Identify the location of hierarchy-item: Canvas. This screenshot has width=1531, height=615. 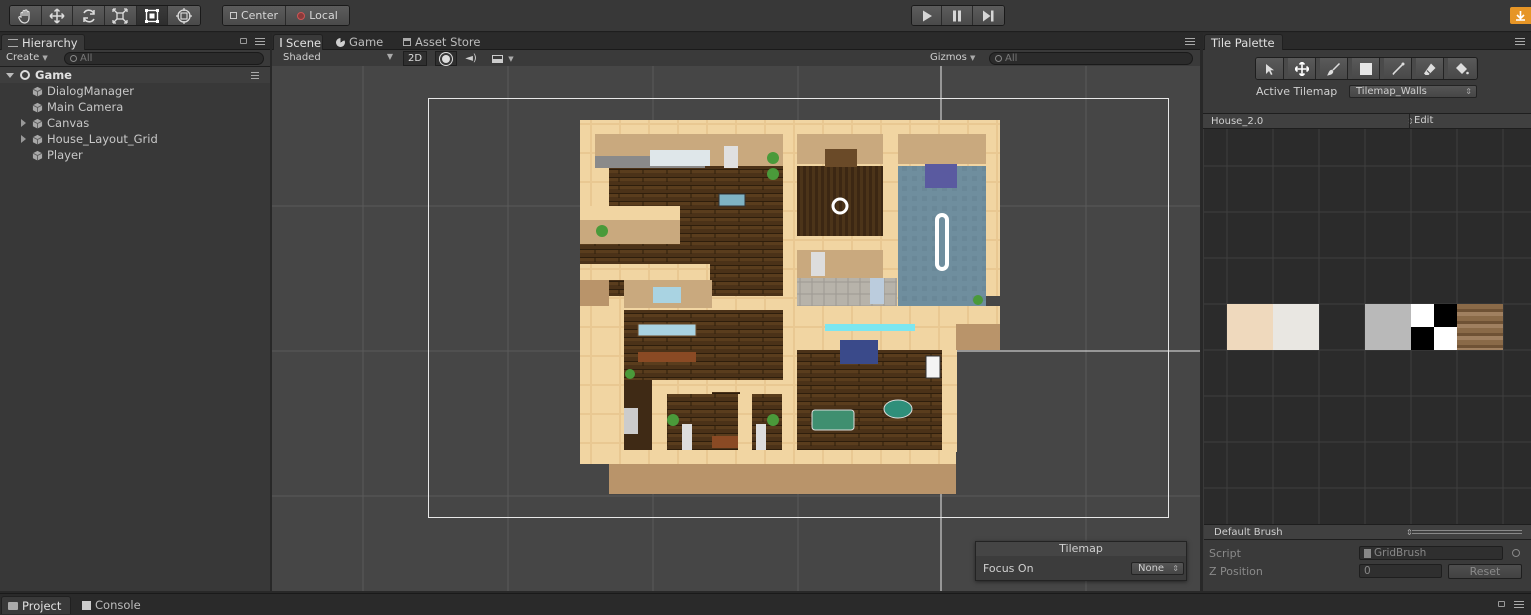
(135, 123).